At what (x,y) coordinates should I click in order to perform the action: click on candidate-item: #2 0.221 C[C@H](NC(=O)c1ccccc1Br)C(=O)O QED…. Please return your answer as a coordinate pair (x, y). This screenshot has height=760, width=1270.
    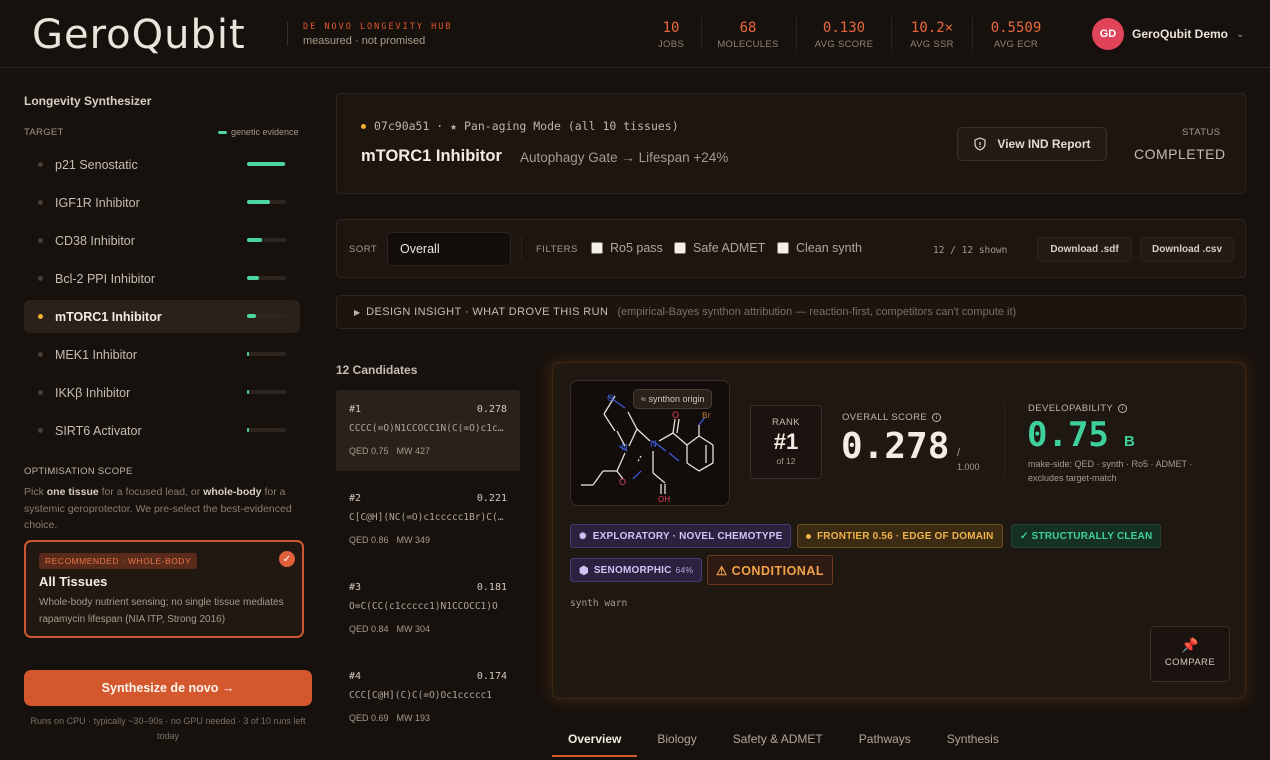
    Looking at the image, I should click on (428, 519).